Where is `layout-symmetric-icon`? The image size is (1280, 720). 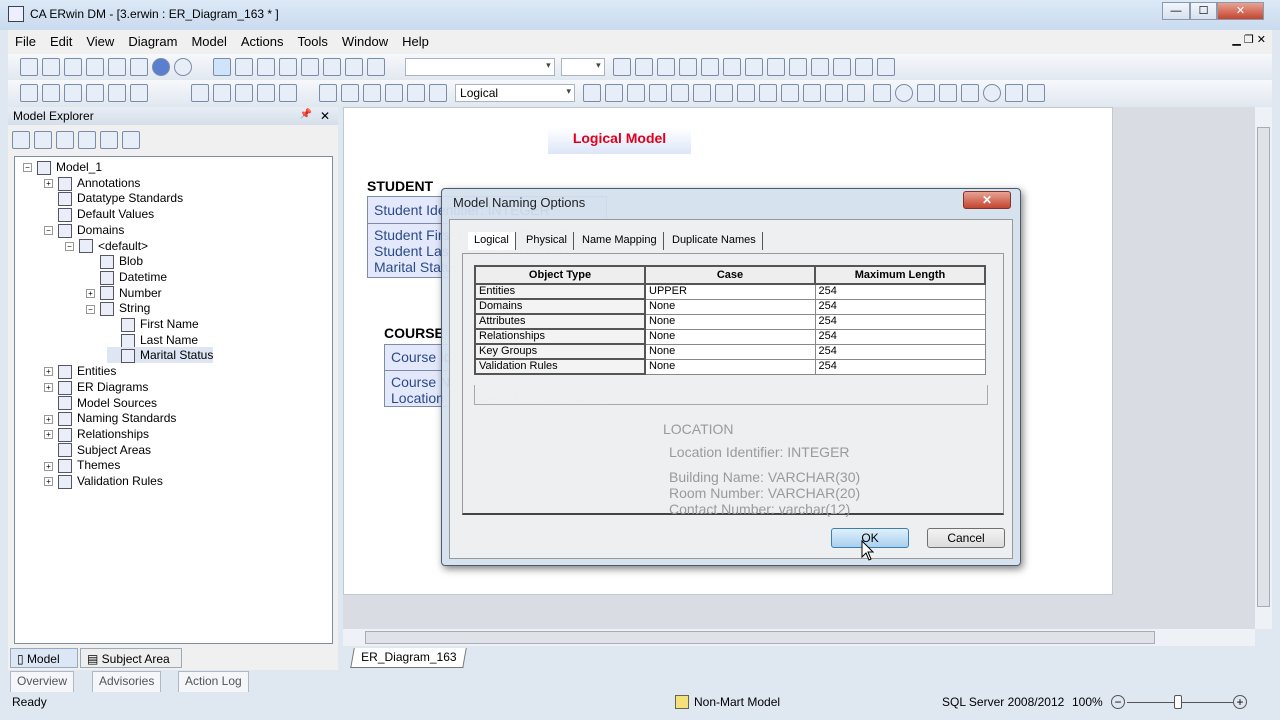
layout-symmetric-icon is located at coordinates (95, 93).